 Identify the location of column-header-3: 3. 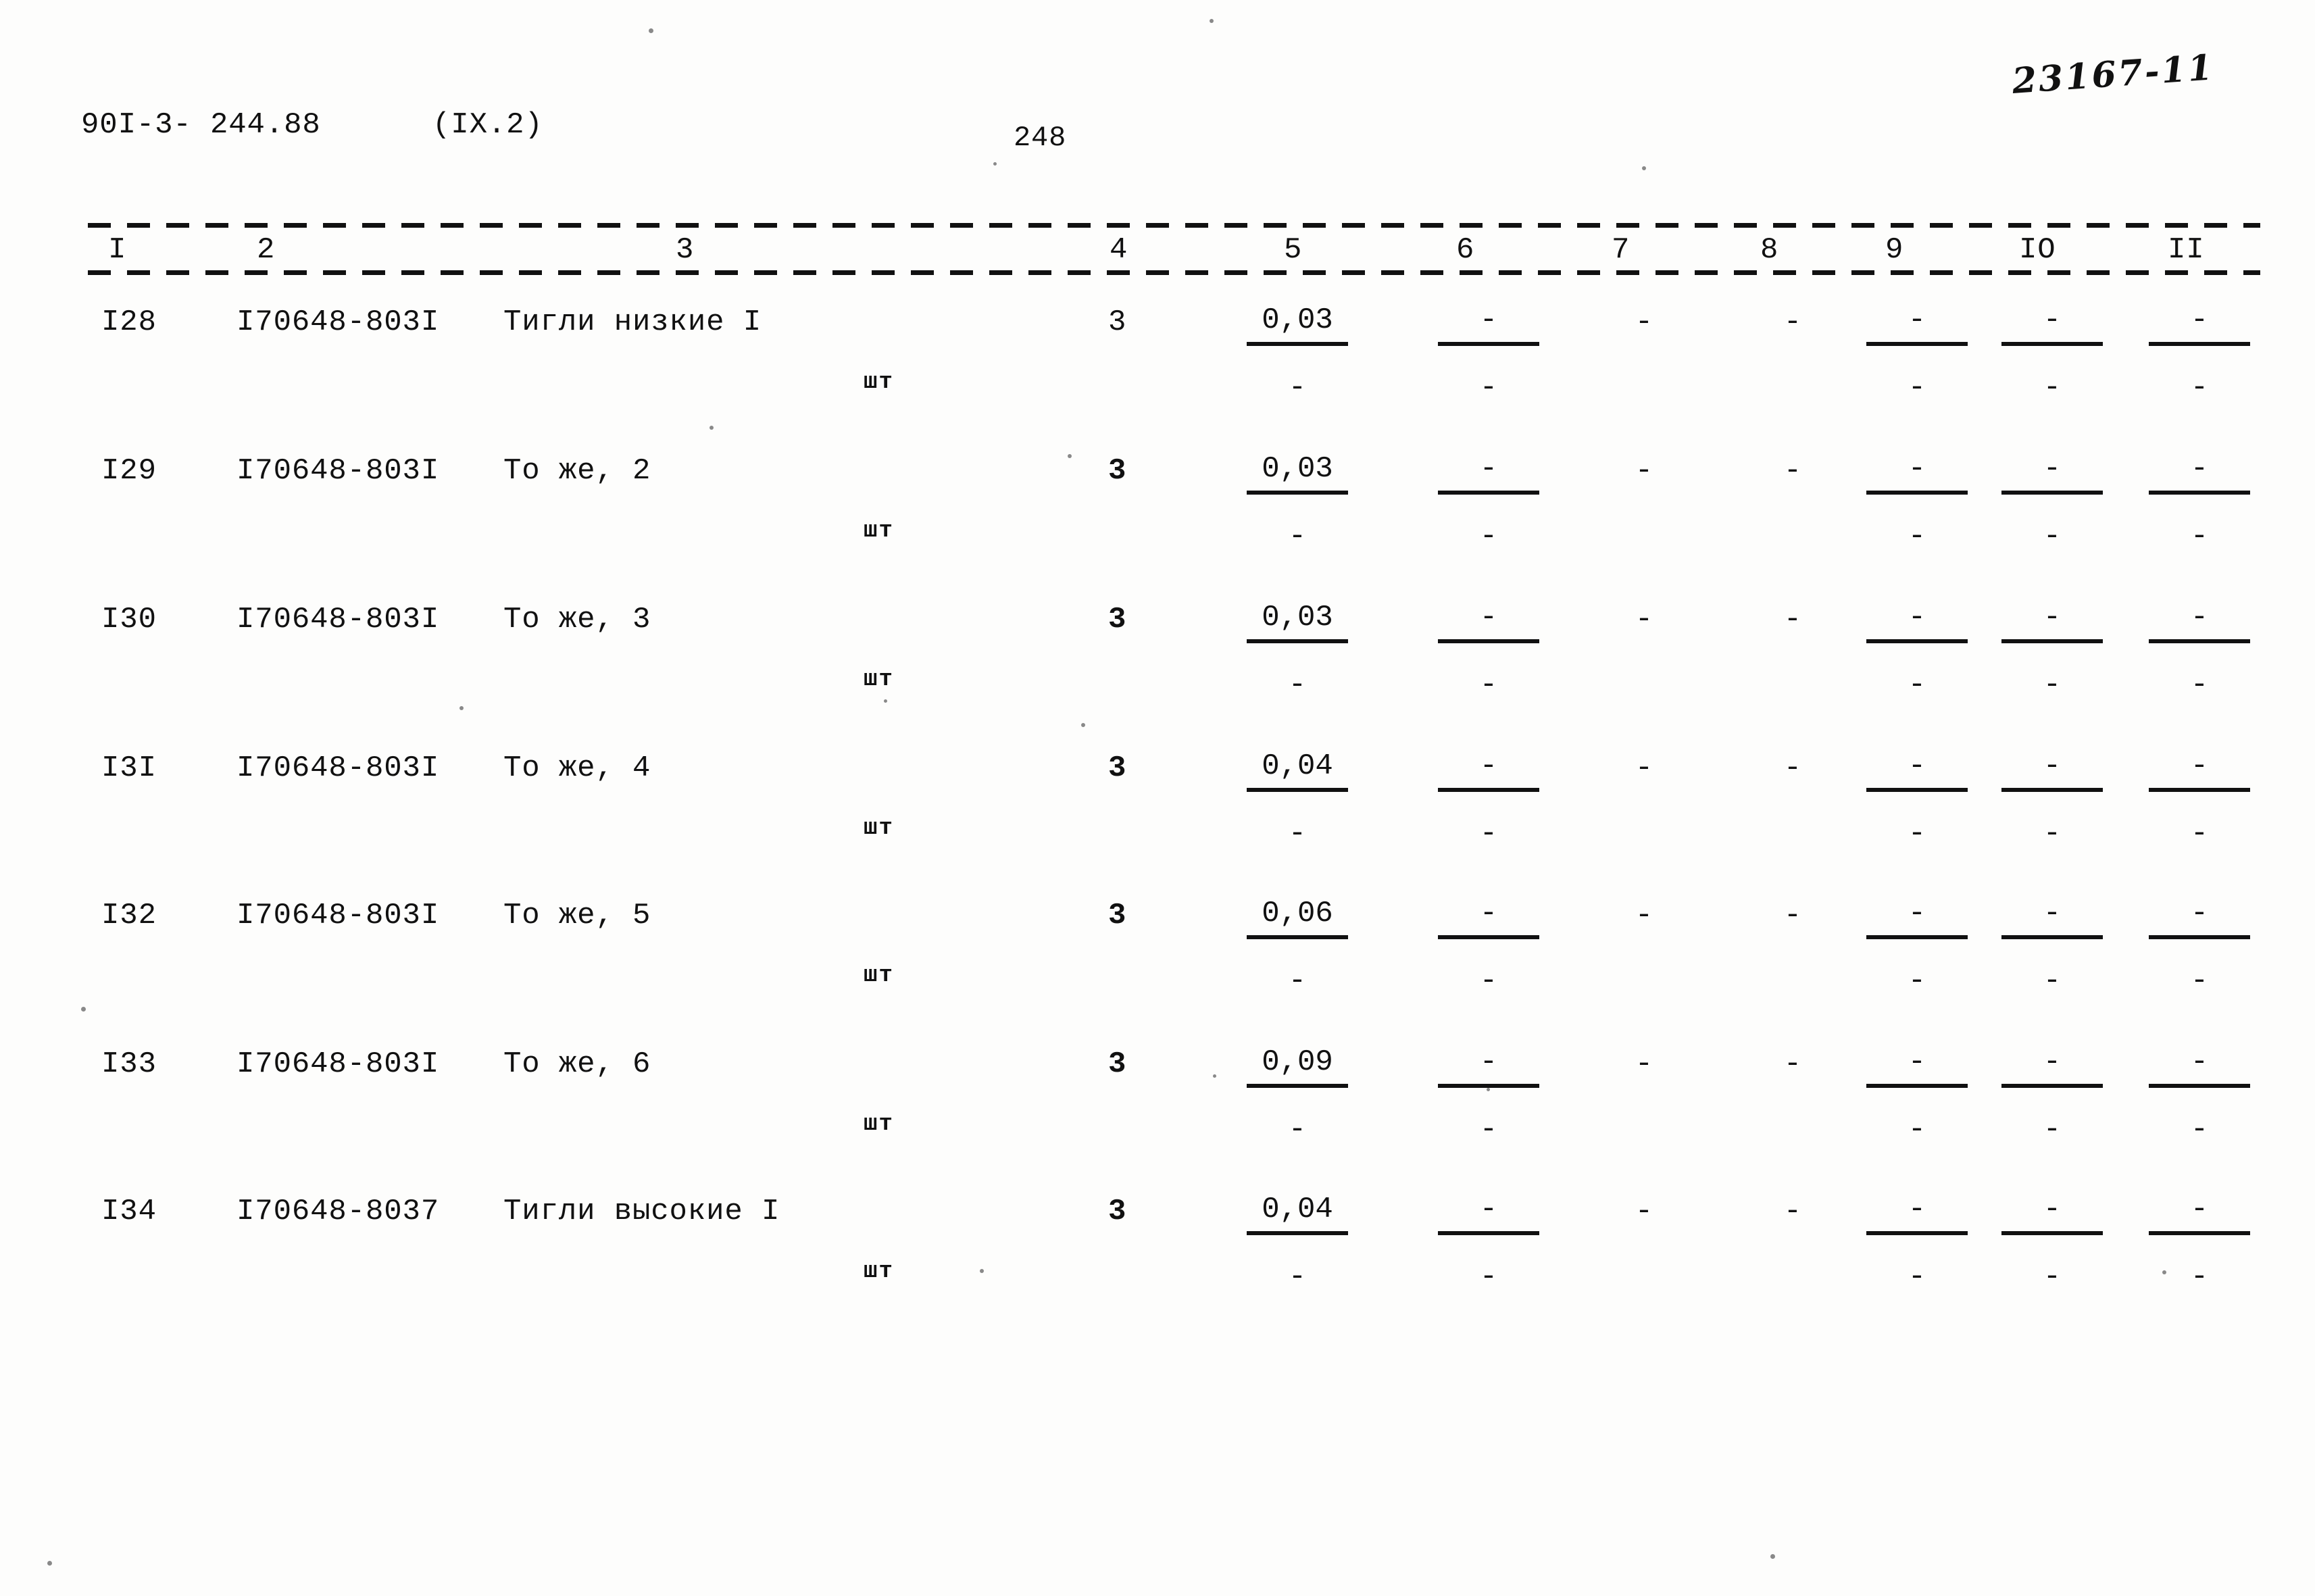
(686, 250).